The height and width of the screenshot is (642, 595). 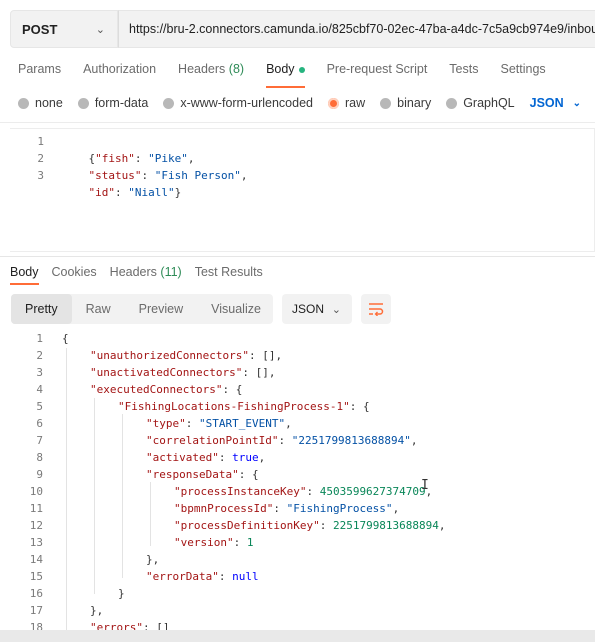 What do you see at coordinates (206, 457) in the screenshot?
I see `response-line: "activated": true,` at bounding box center [206, 457].